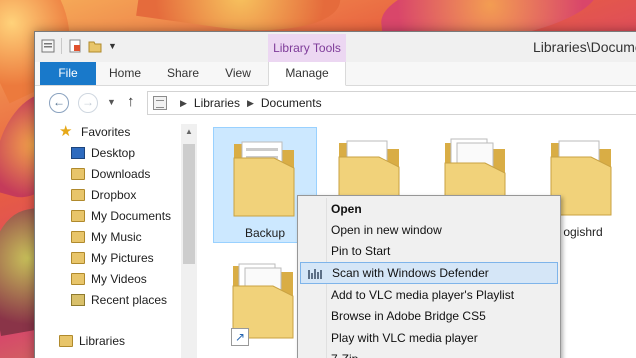 Image resolution: width=636 pixels, height=358 pixels. I want to click on sidebar-item-libraries: Libraries, so click(92, 341).